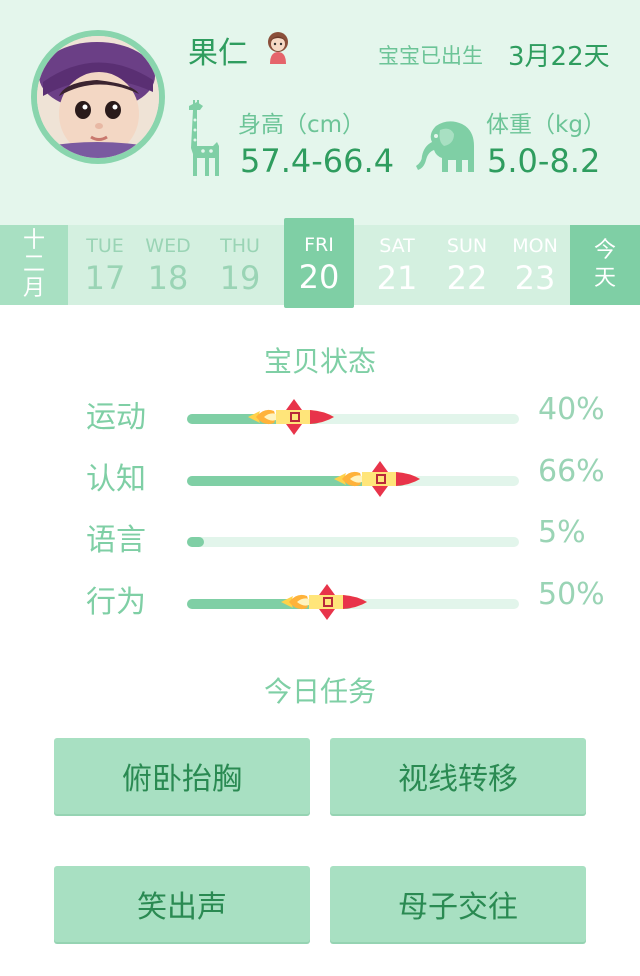  Describe the element at coordinates (571, 594) in the screenshot. I see `status-percent: 50%` at that location.